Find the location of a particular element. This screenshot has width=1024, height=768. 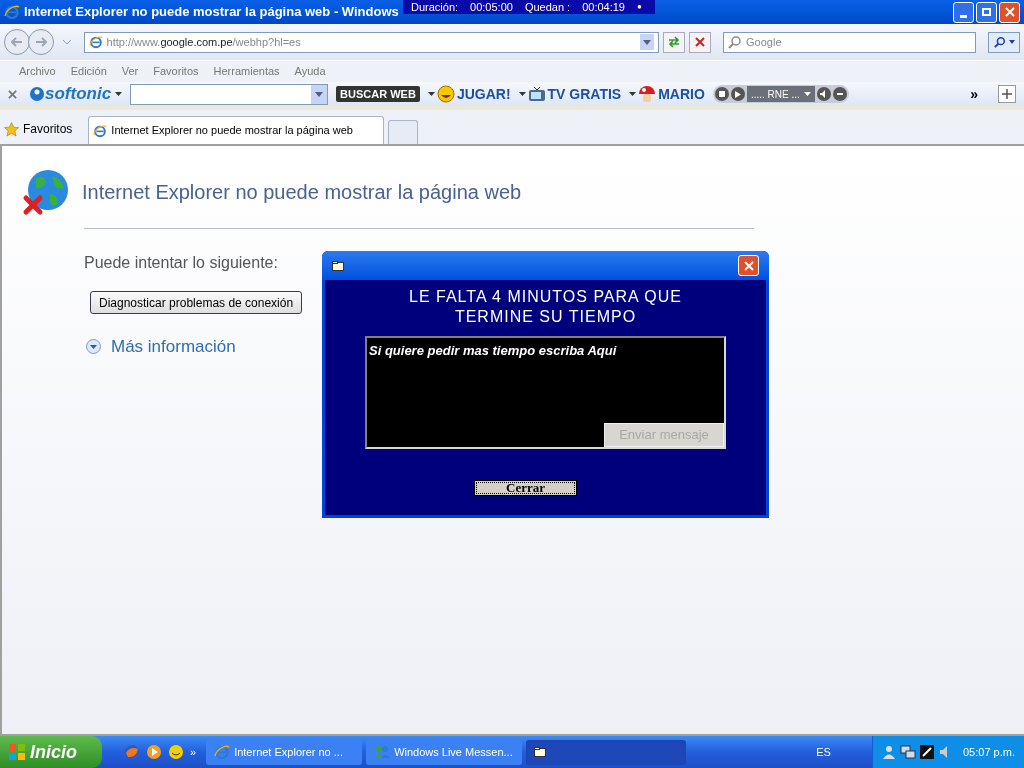

search-placeholder: Google is located at coordinates (764, 42).